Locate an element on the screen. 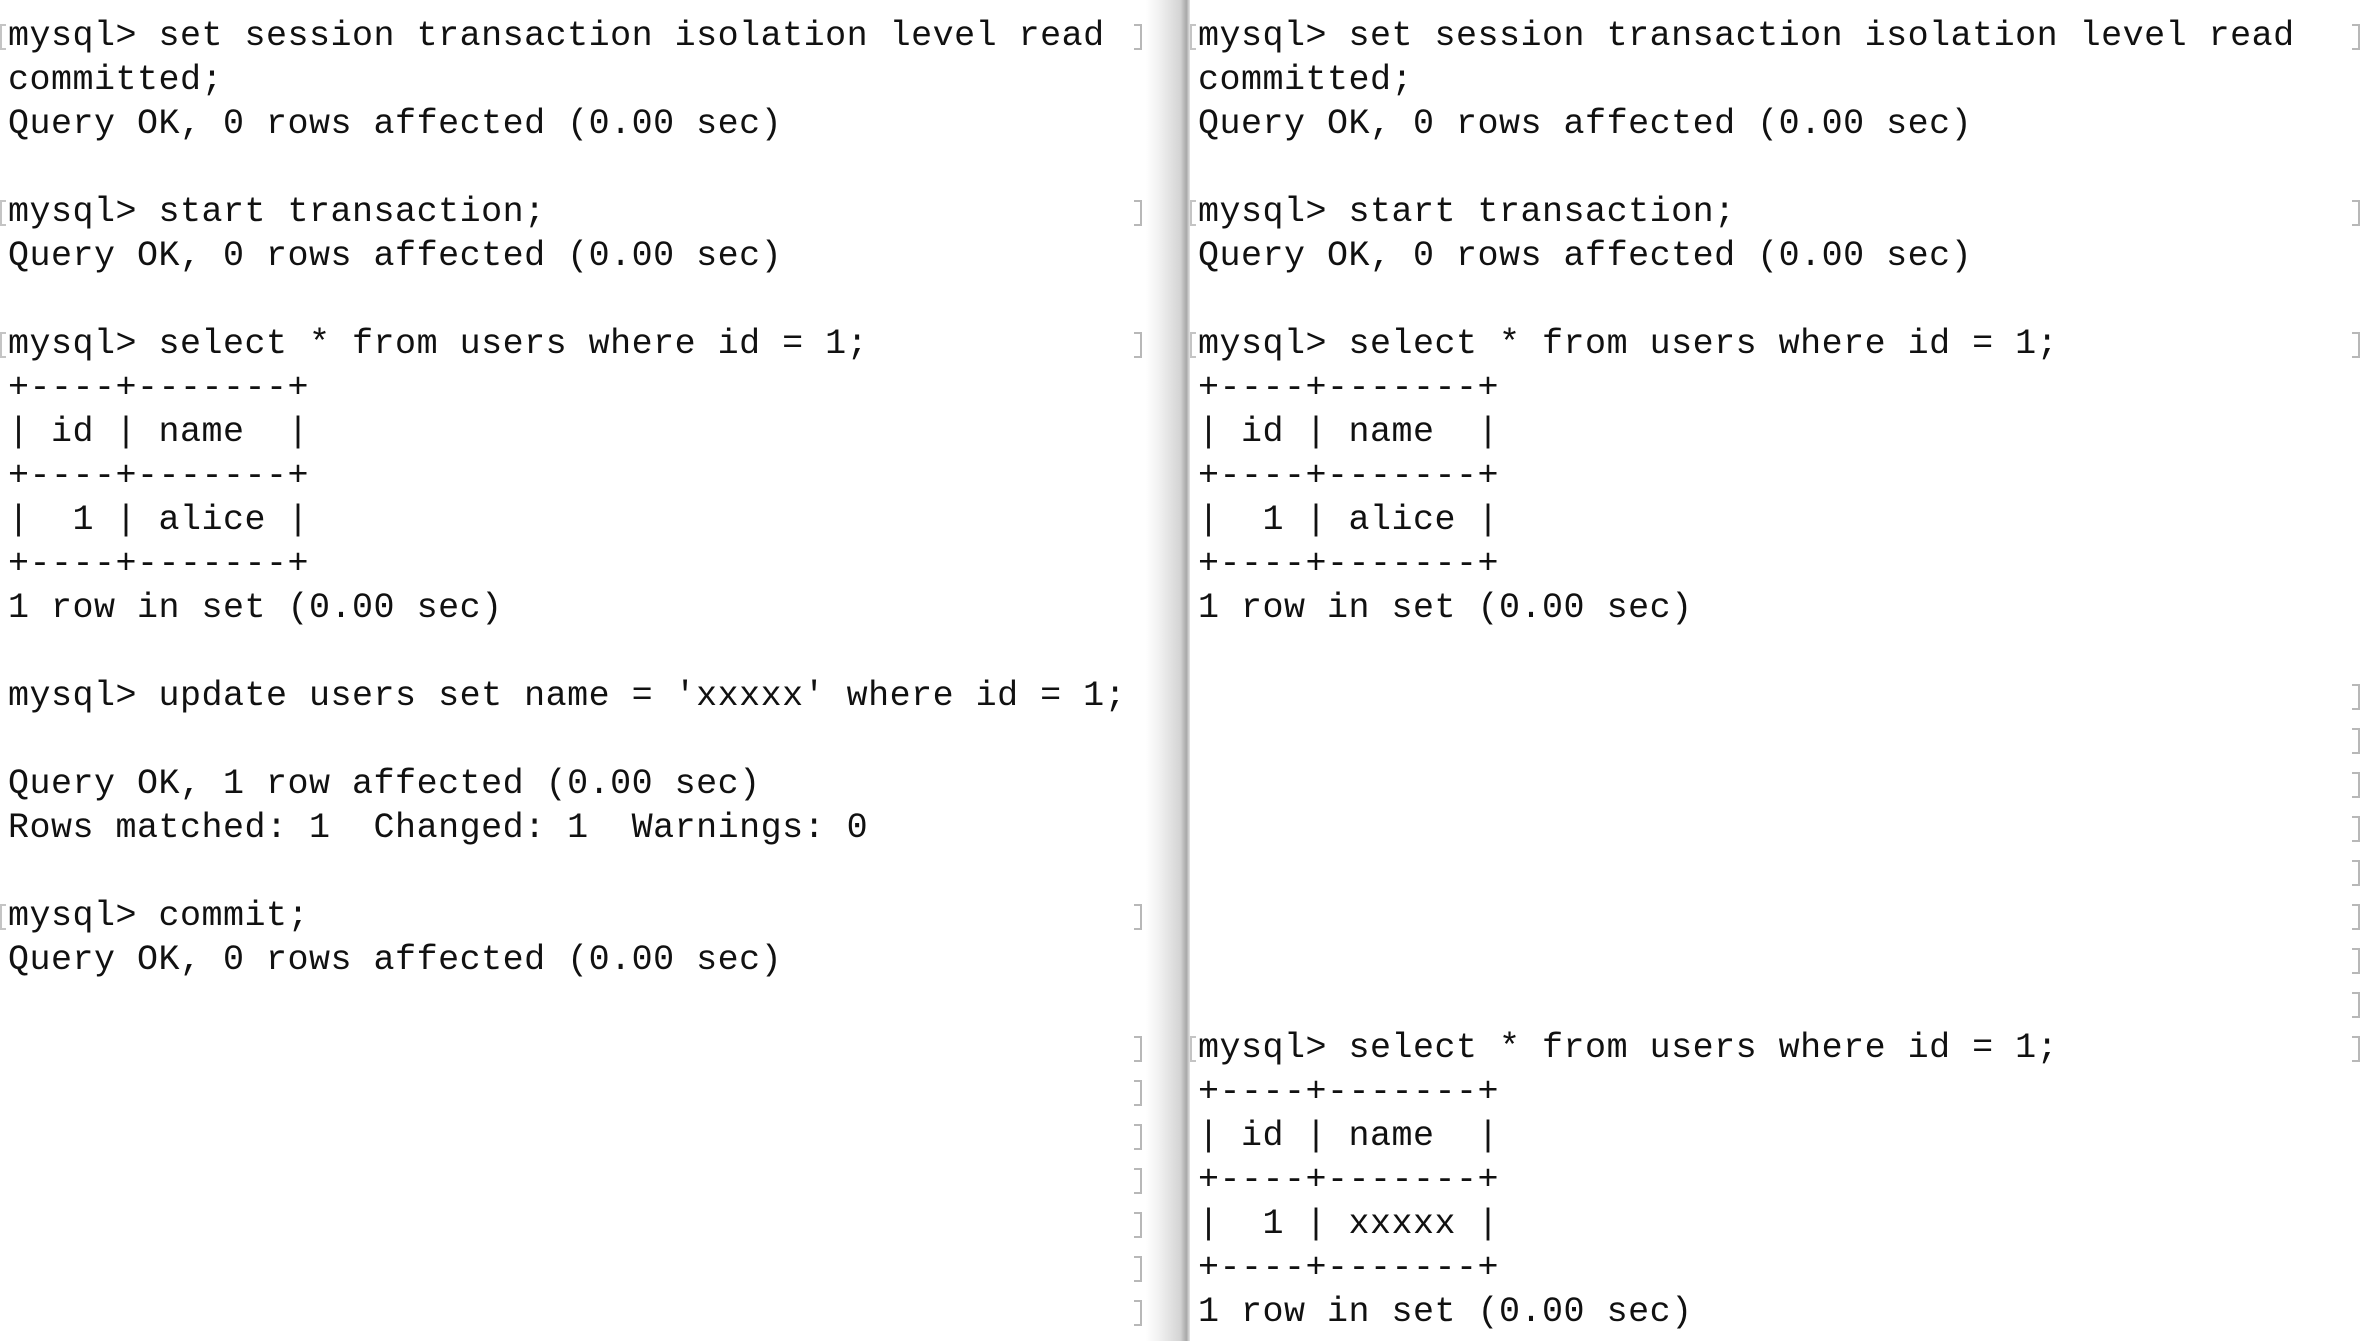 The height and width of the screenshot is (1341, 2364). terminal-line-text: Rows matched: 1 Changed: 1 Warnings: 0 is located at coordinates (438, 828).